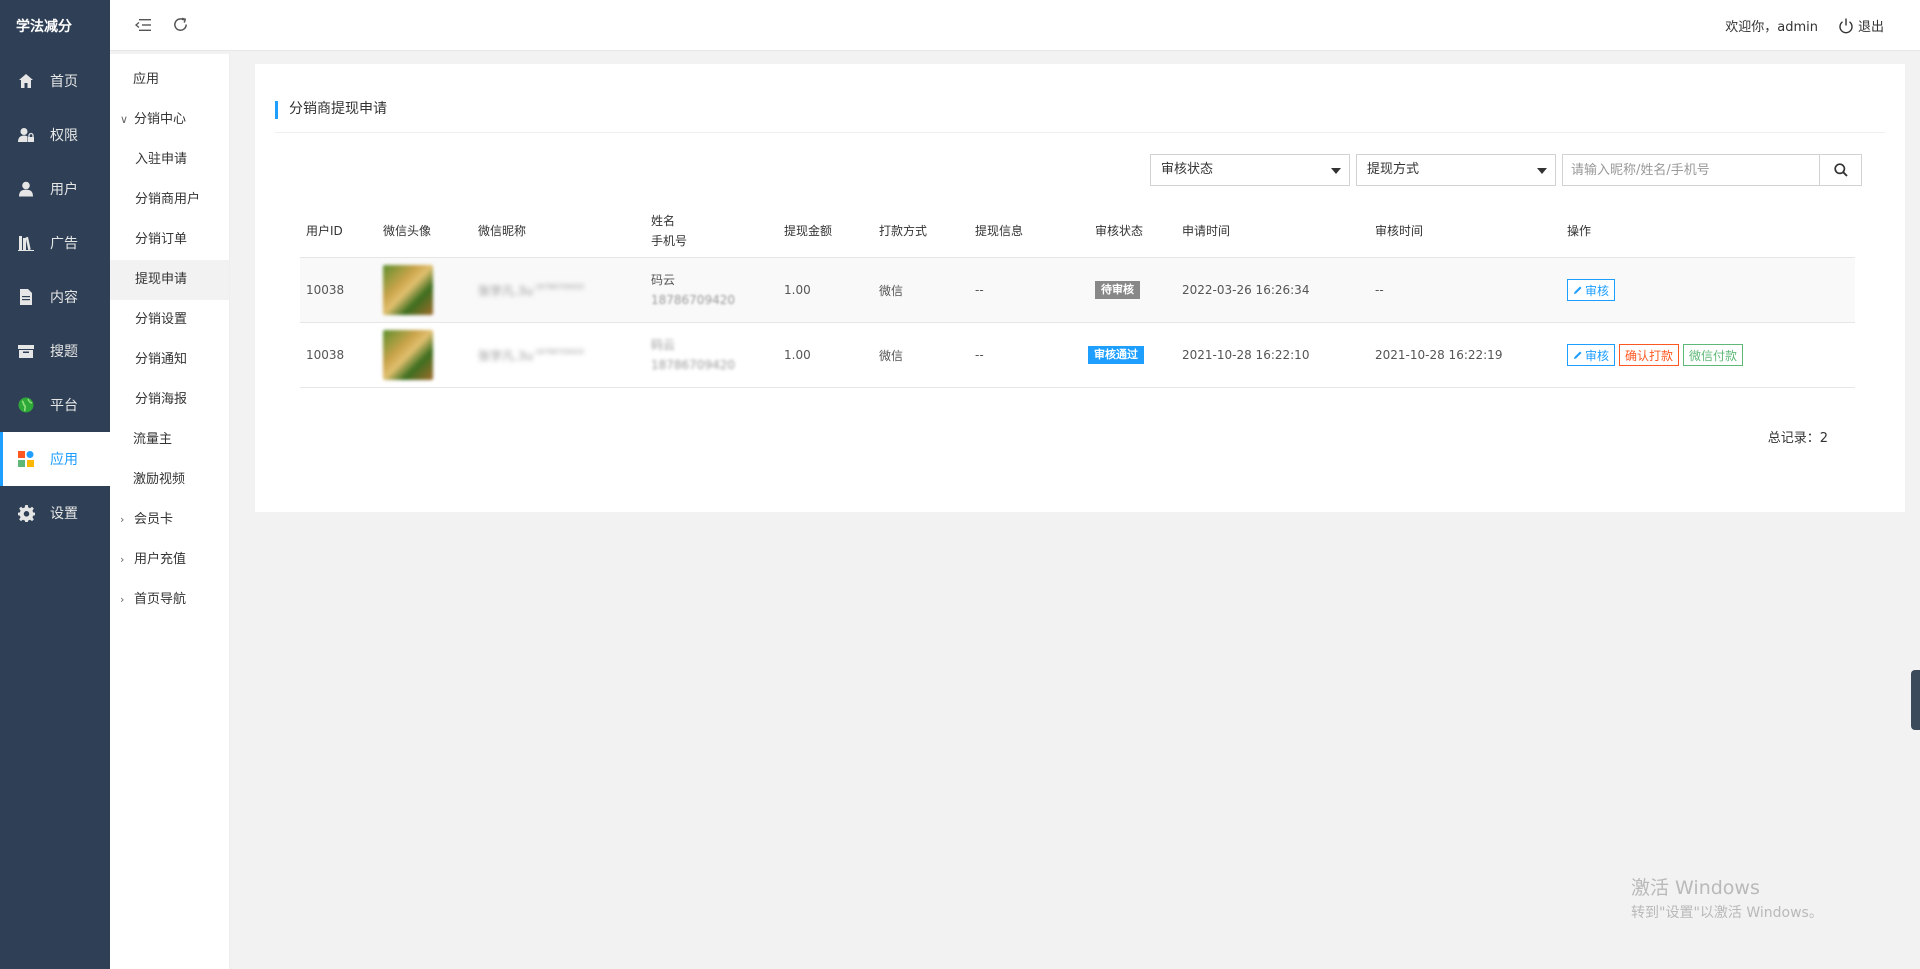  I want to click on nav-item-platform: 平台, so click(55, 405).